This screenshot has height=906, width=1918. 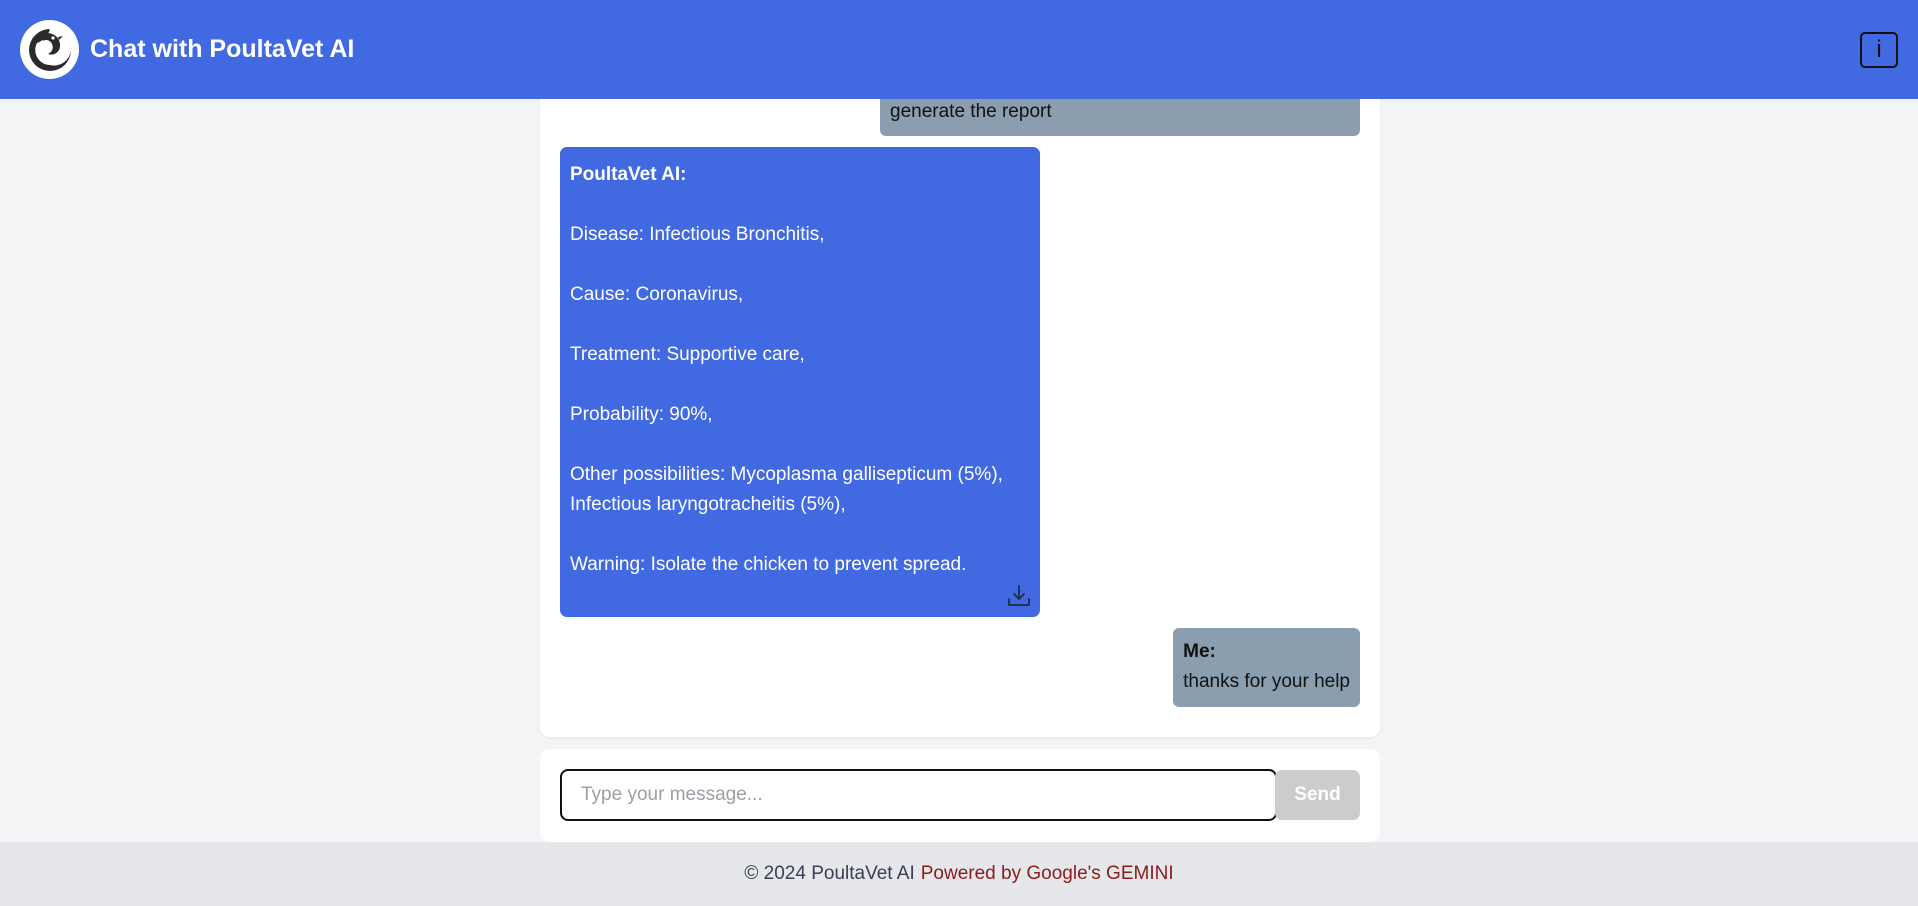 What do you see at coordinates (708, 504) in the screenshot?
I see `diagnosis-other-2: Infectious laryngotracheitis (5%),` at bounding box center [708, 504].